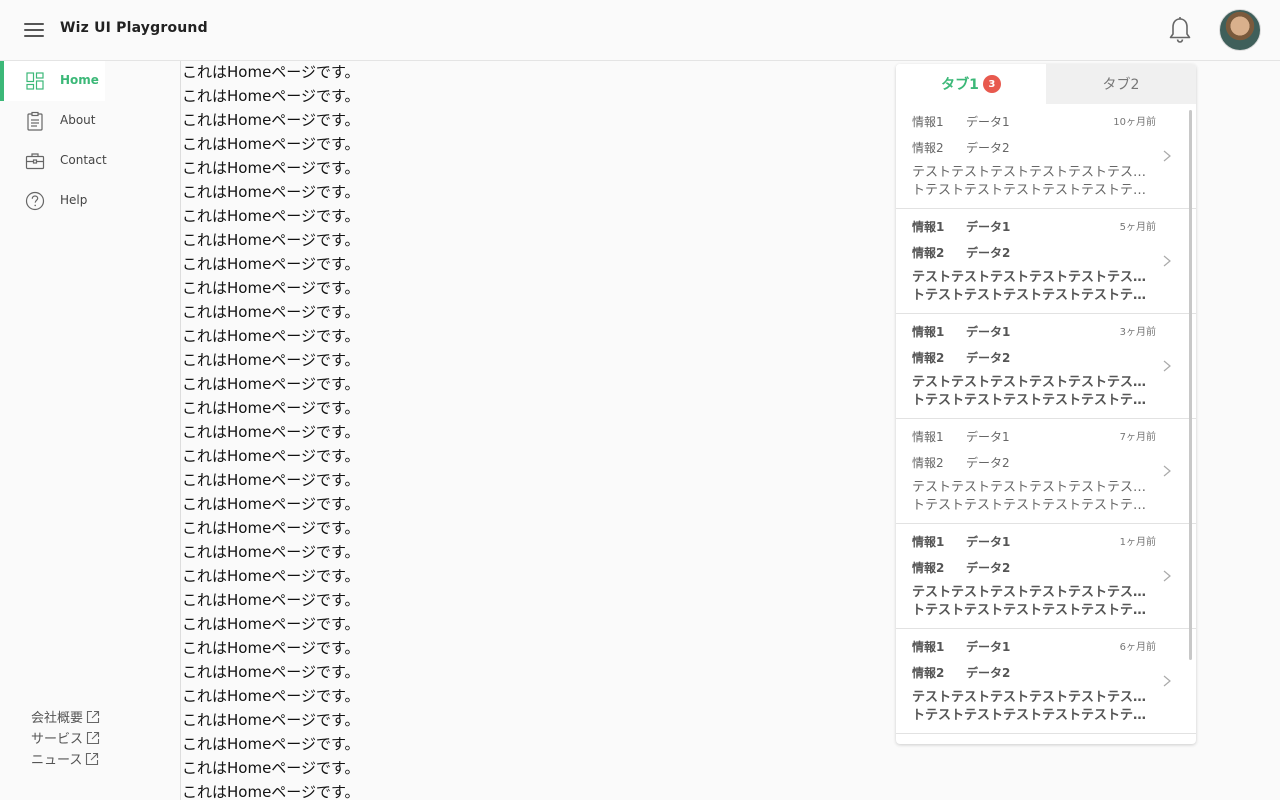 The height and width of the screenshot is (800, 1280). What do you see at coordinates (1190, 385) in the screenshot?
I see `scrollbar` at bounding box center [1190, 385].